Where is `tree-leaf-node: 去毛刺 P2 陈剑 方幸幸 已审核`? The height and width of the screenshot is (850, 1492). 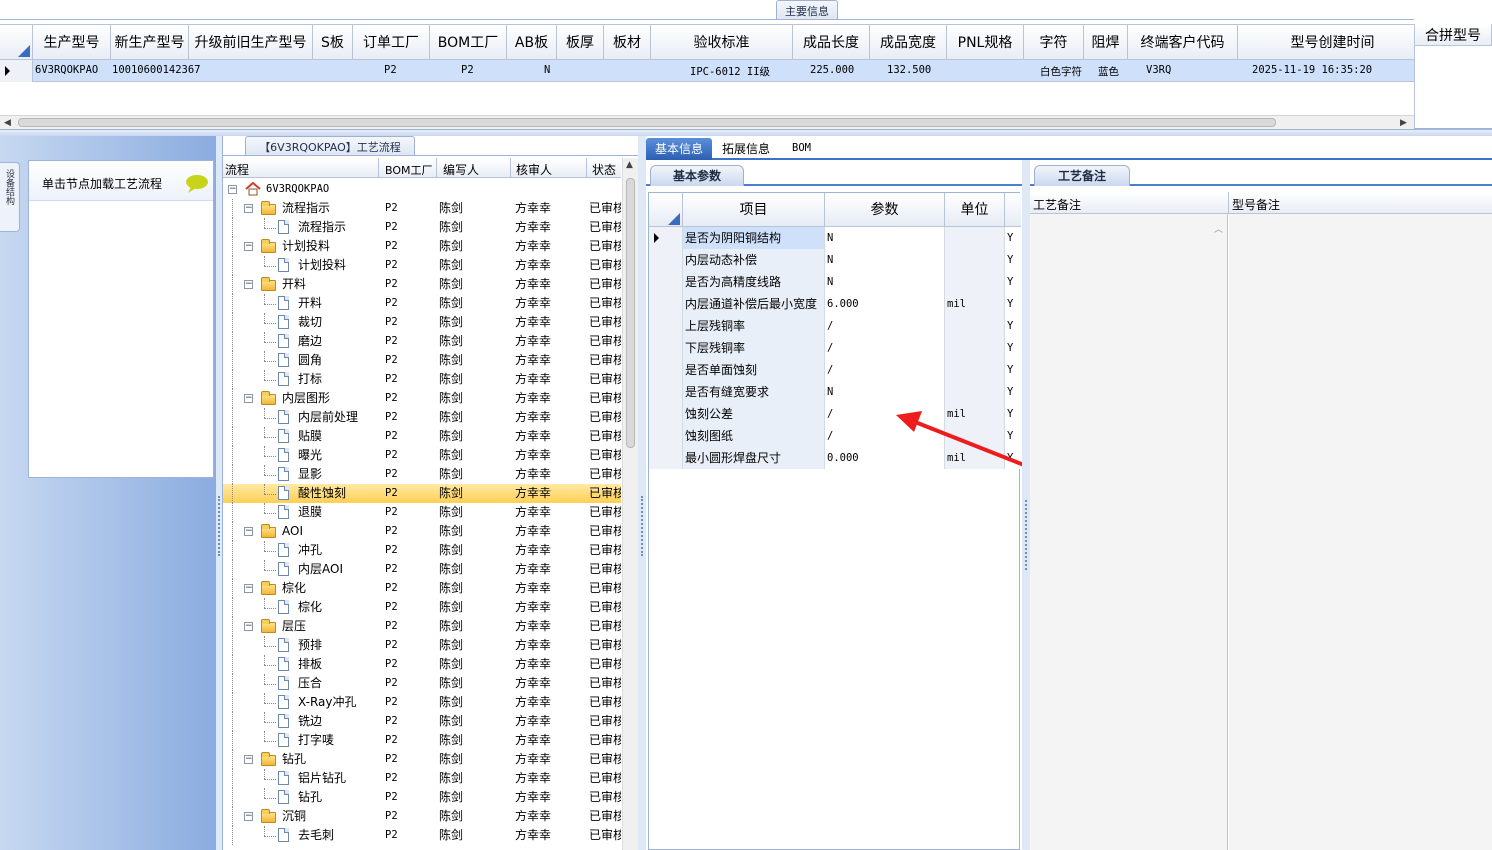
tree-leaf-node: 去毛刺 P2 陈剑 方幸幸 已审核 is located at coordinates (422, 835).